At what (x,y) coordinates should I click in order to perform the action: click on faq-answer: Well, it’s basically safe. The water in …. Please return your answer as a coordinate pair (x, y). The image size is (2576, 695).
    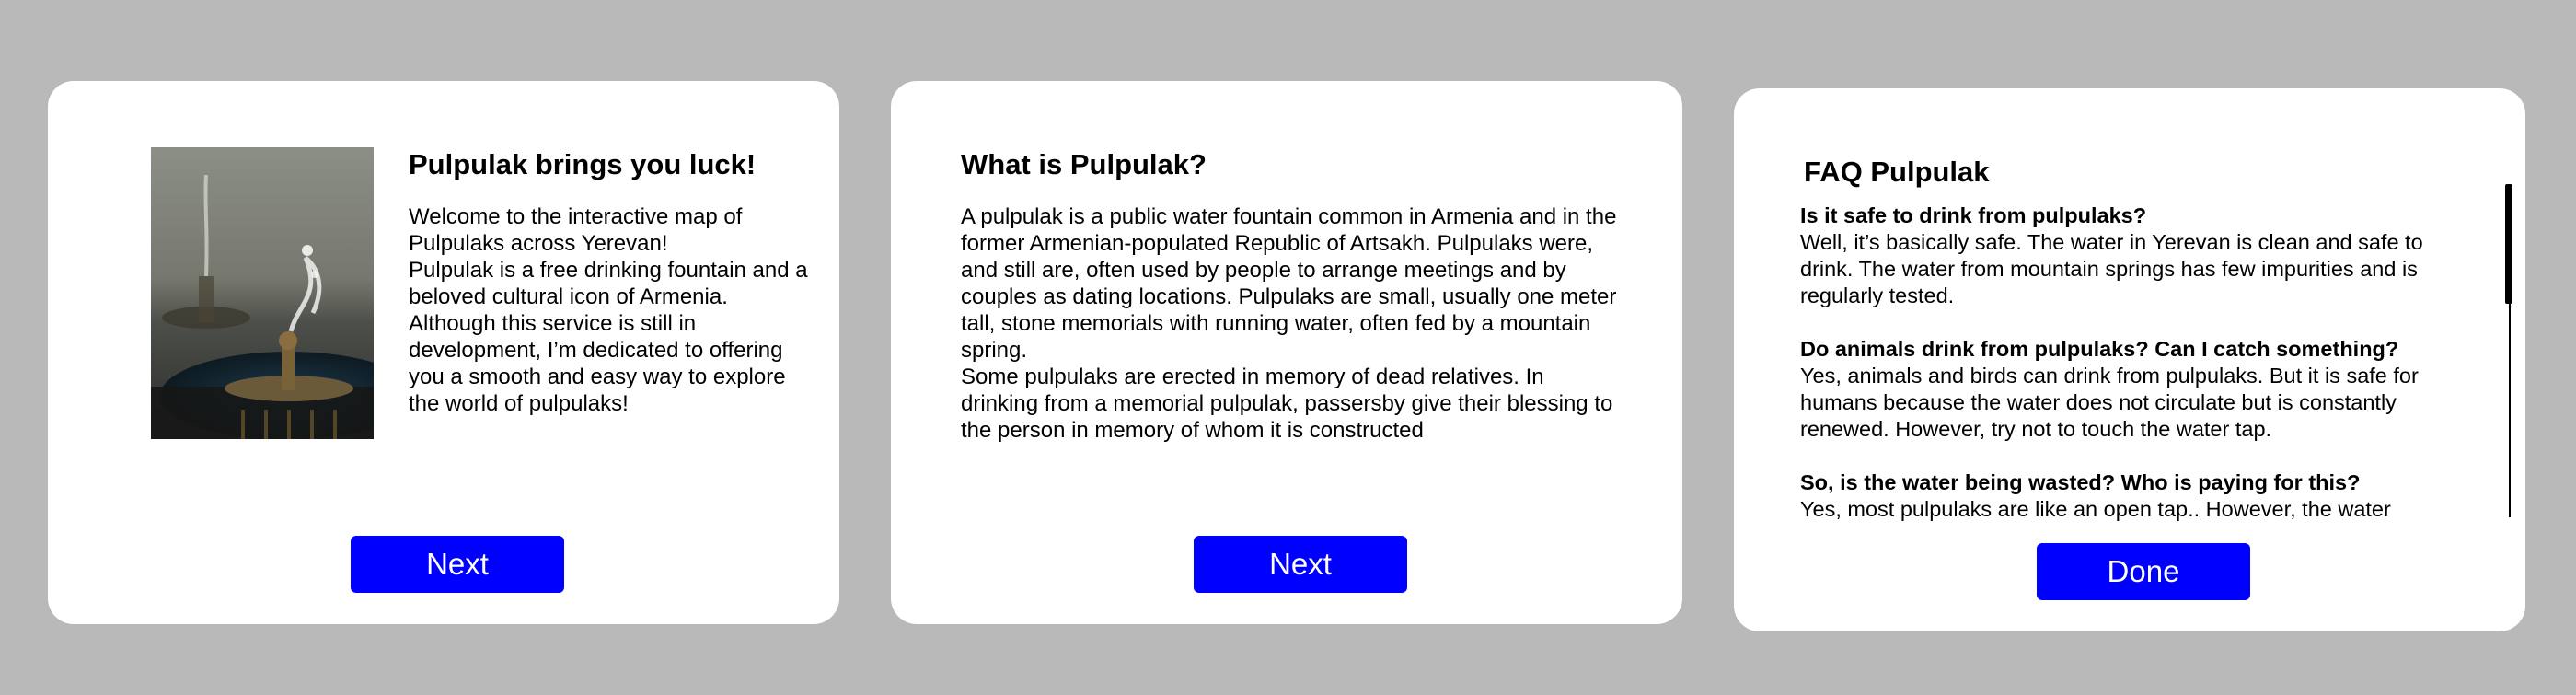
    Looking at the image, I should click on (2111, 268).